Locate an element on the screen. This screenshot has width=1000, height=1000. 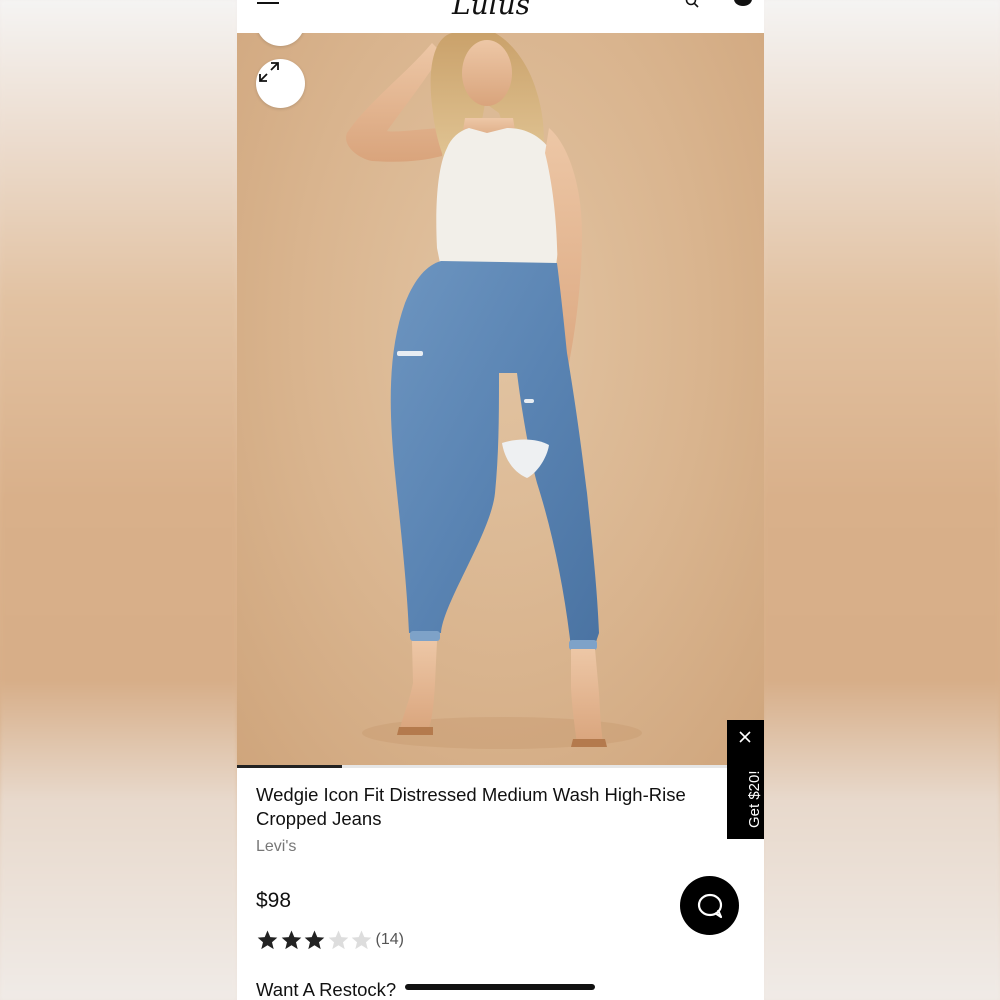
top-navigation-bar: Lulus is located at coordinates (500, 16).